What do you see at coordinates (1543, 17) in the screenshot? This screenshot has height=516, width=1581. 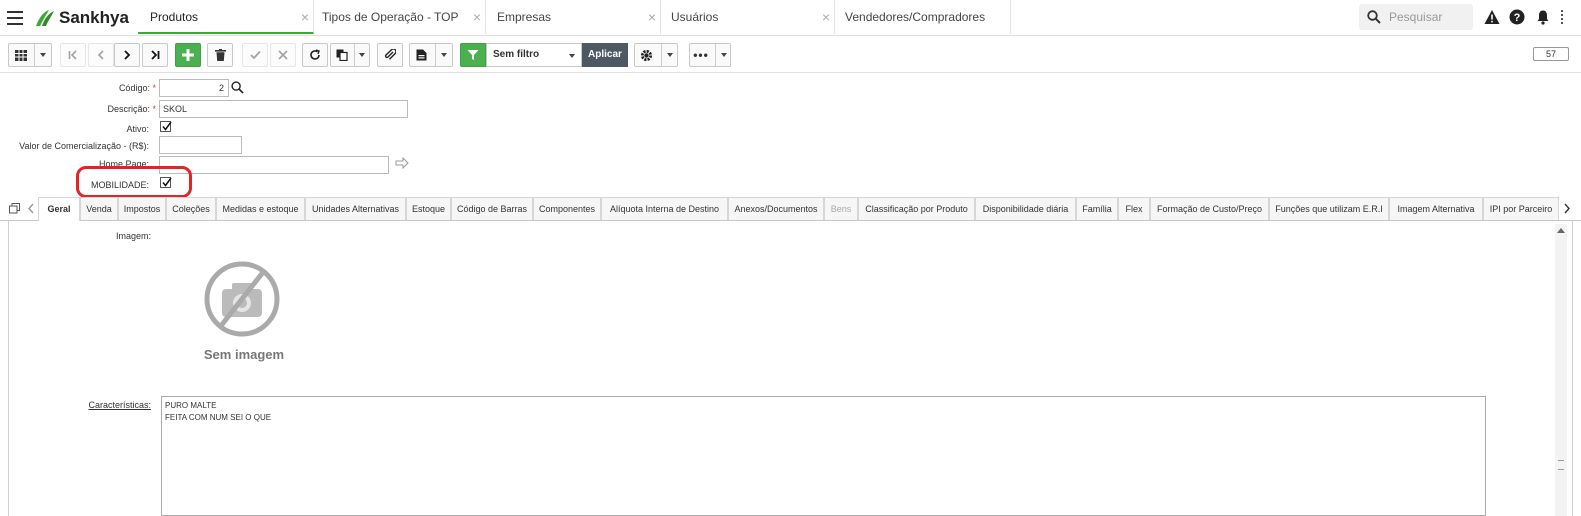 I see `bell-icon` at bounding box center [1543, 17].